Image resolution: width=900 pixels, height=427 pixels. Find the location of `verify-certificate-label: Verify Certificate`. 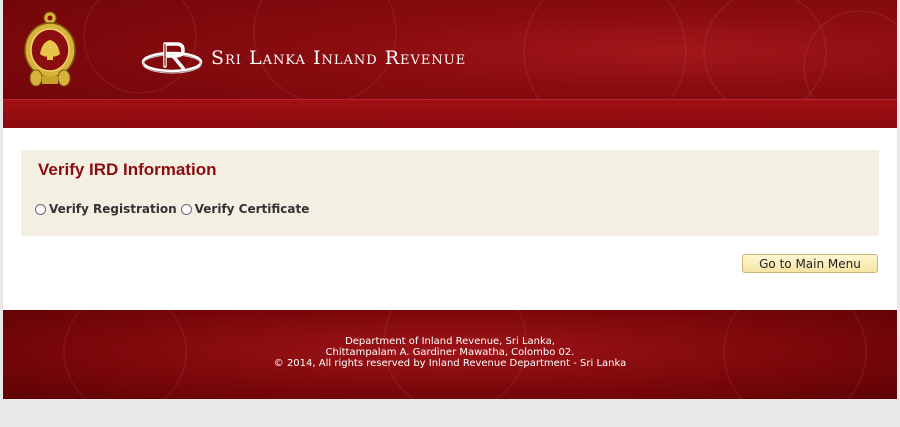

verify-certificate-label: Verify Certificate is located at coordinates (252, 209).